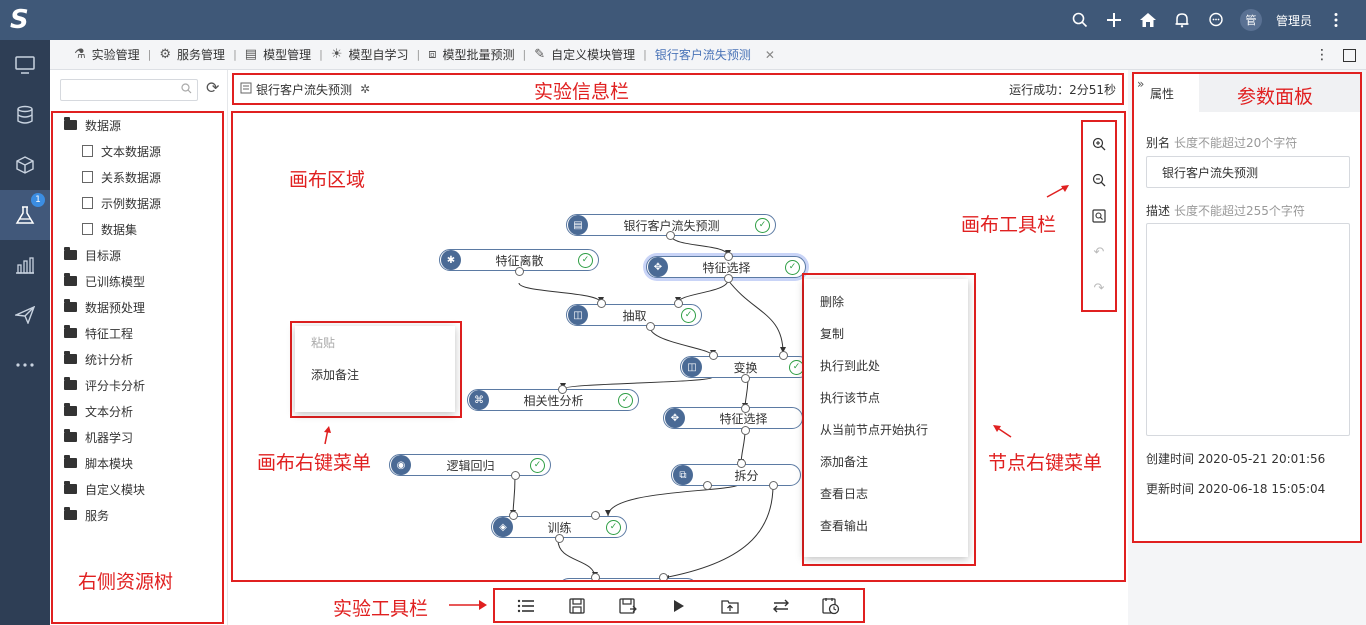  What do you see at coordinates (212, 87) in the screenshot?
I see `refresh-icon: ⟳` at bounding box center [212, 87].